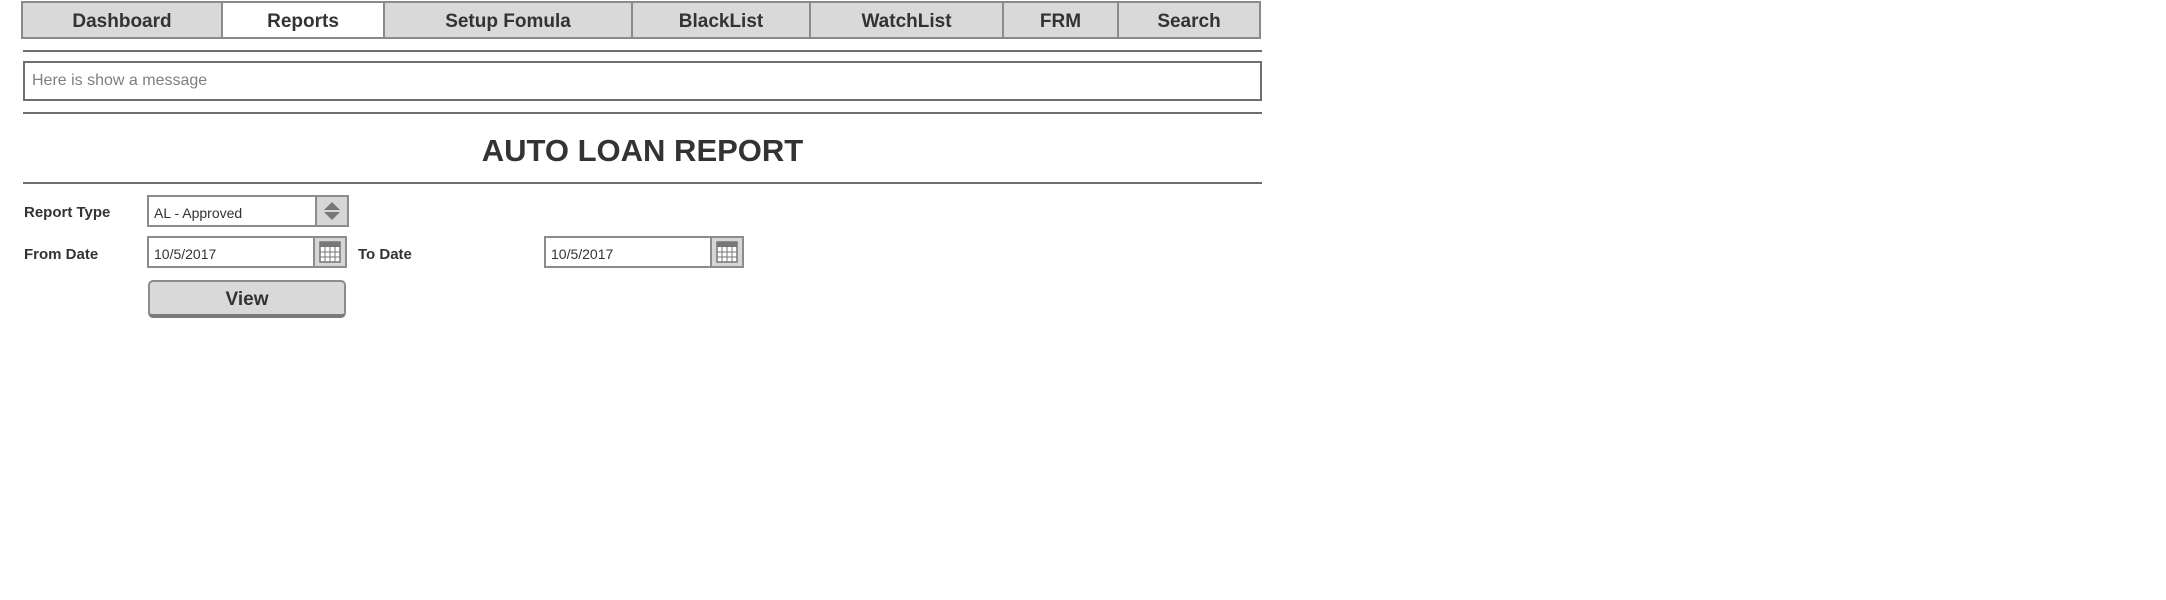 The height and width of the screenshot is (600, 2166). Describe the element at coordinates (185, 253) in the screenshot. I see `from-date-value: 10/5/2017` at that location.